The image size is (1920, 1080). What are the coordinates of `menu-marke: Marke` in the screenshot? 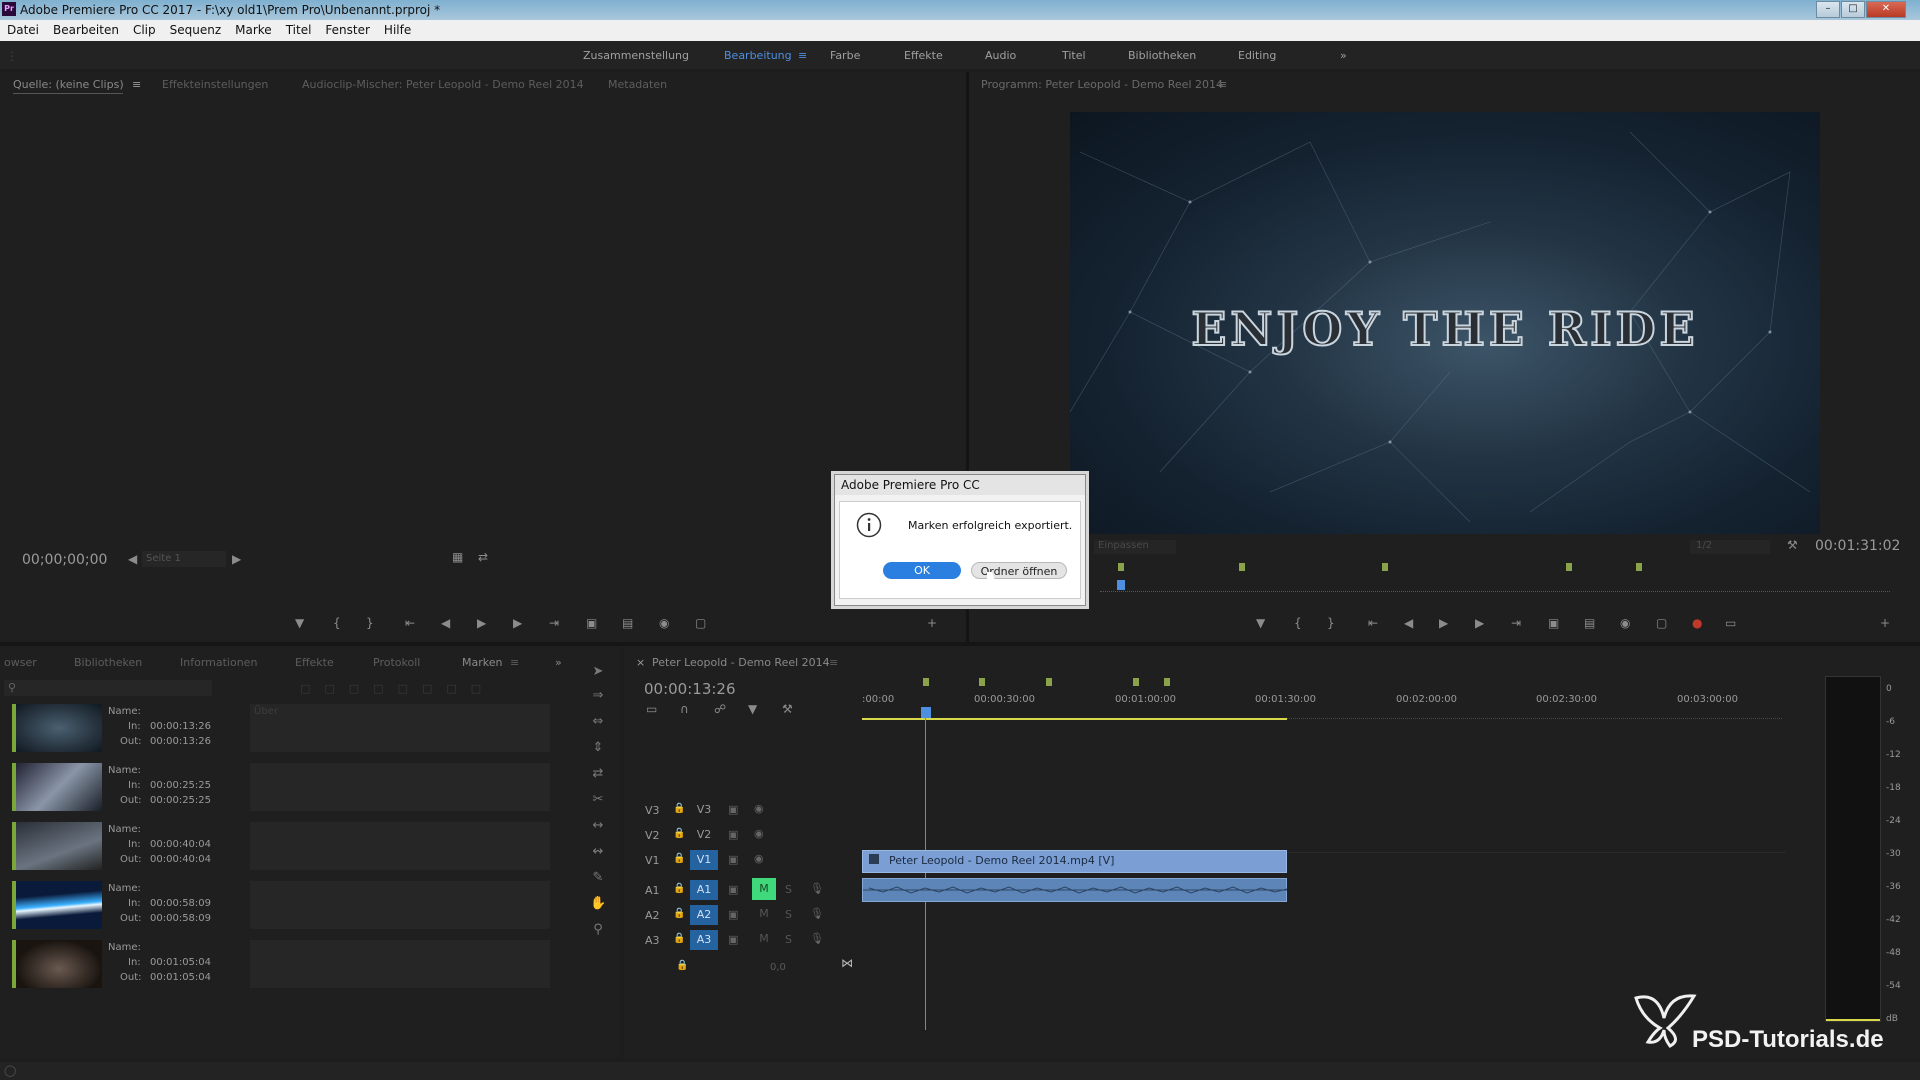 It's located at (253, 28).